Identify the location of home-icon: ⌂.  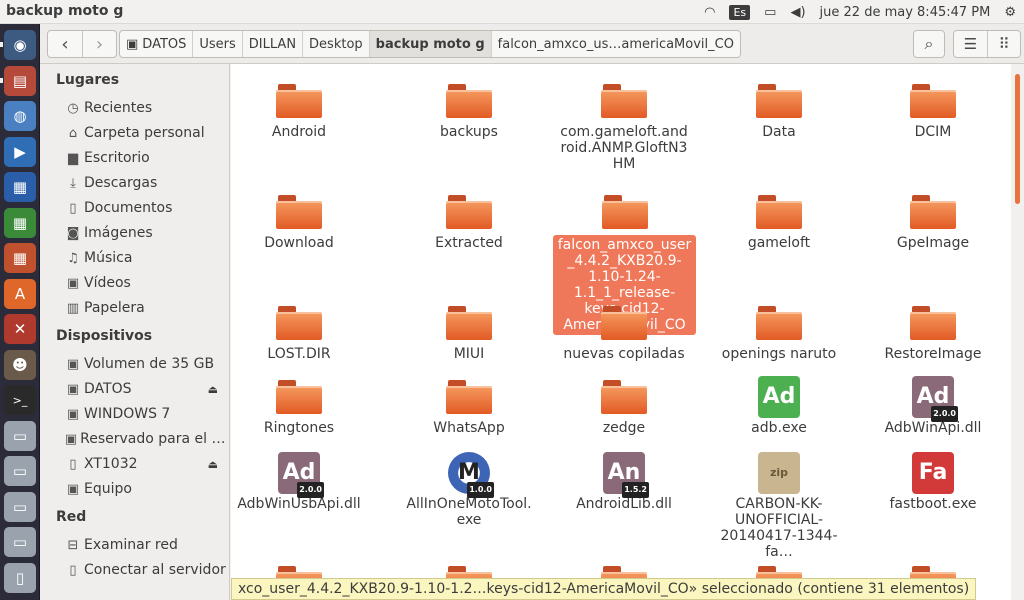
(73, 133).